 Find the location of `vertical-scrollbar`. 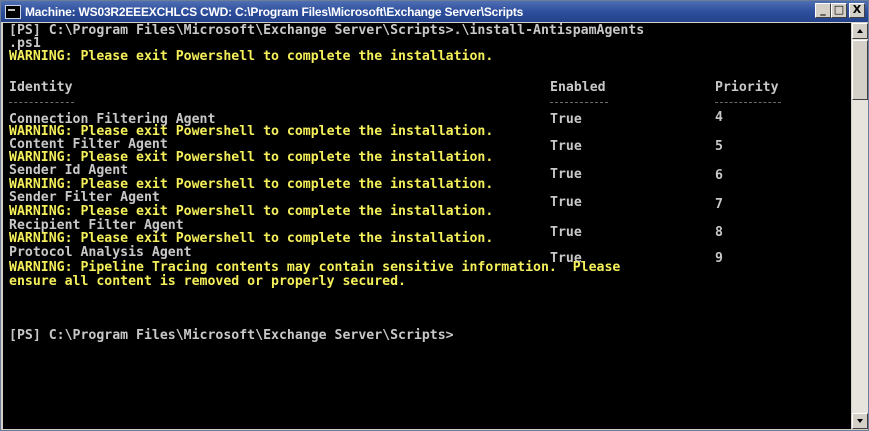

vertical-scrollbar is located at coordinates (860, 226).